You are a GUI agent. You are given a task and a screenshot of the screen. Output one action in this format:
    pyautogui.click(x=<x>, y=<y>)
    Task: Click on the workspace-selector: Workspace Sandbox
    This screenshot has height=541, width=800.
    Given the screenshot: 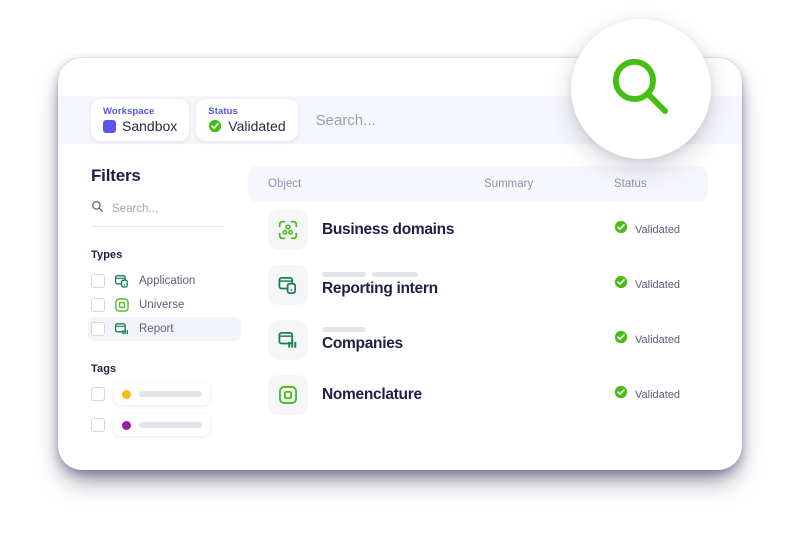 What is the action you would take?
    pyautogui.click(x=140, y=120)
    